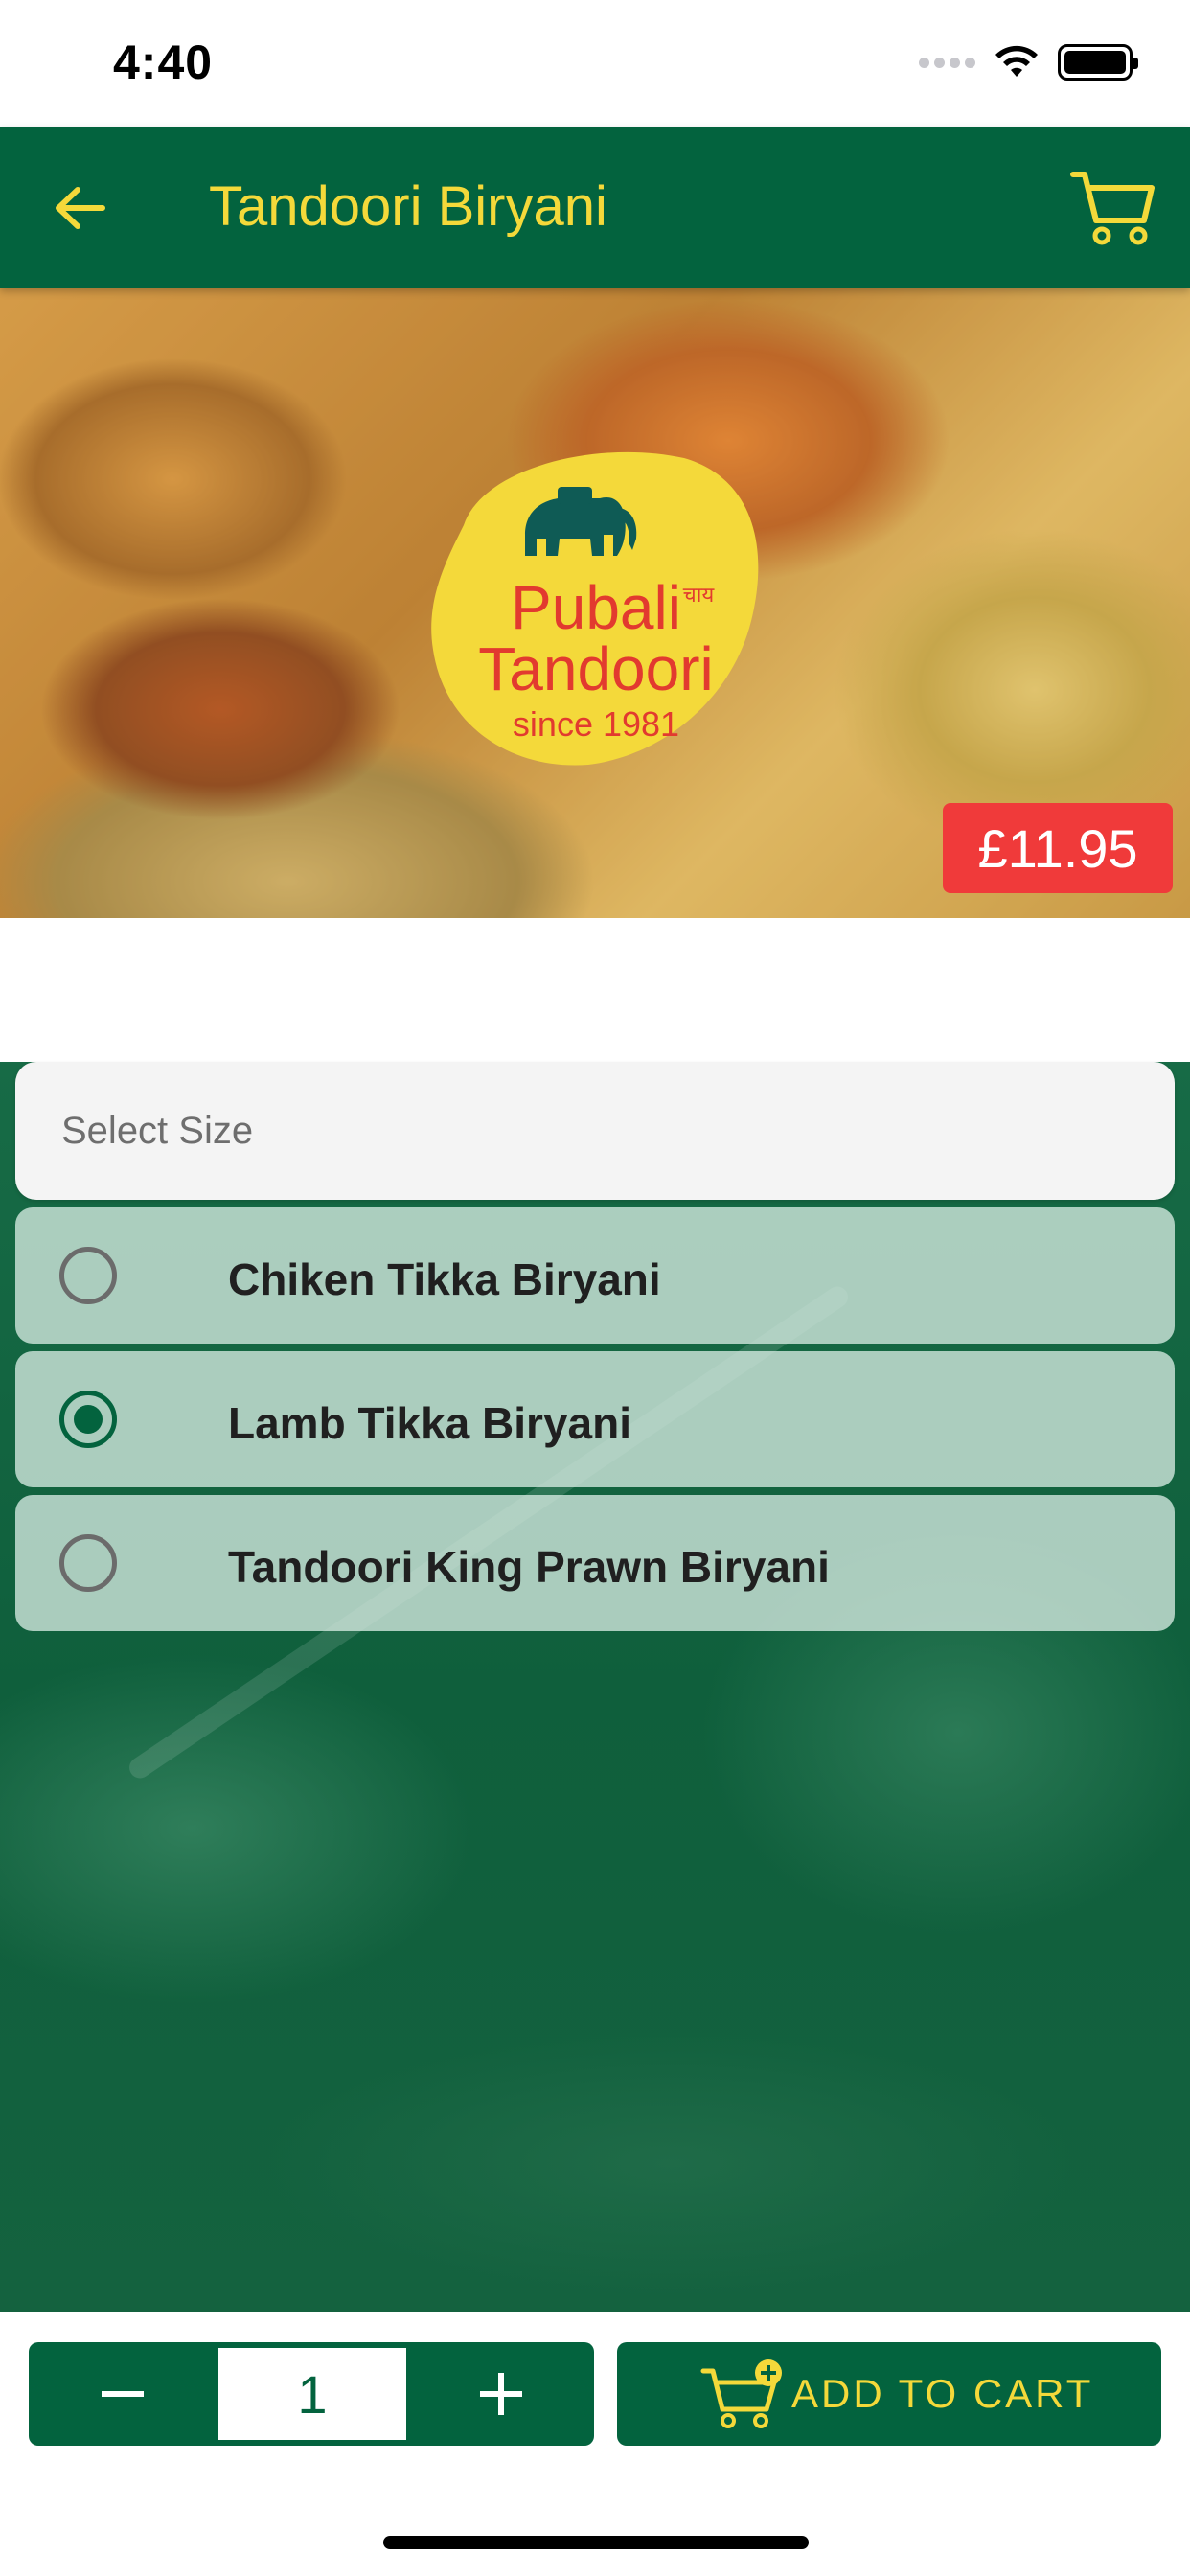 Image resolution: width=1190 pixels, height=2576 pixels. I want to click on price-badge: £11.95, so click(1058, 848).